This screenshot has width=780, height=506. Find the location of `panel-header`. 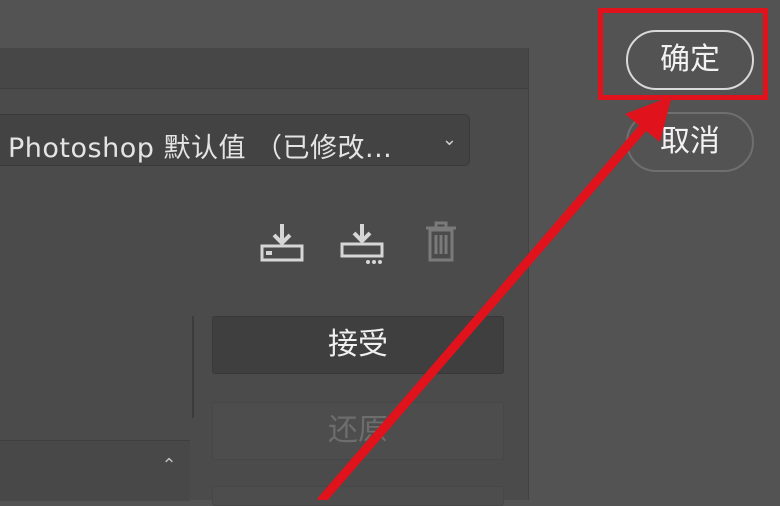

panel-header is located at coordinates (264, 68).